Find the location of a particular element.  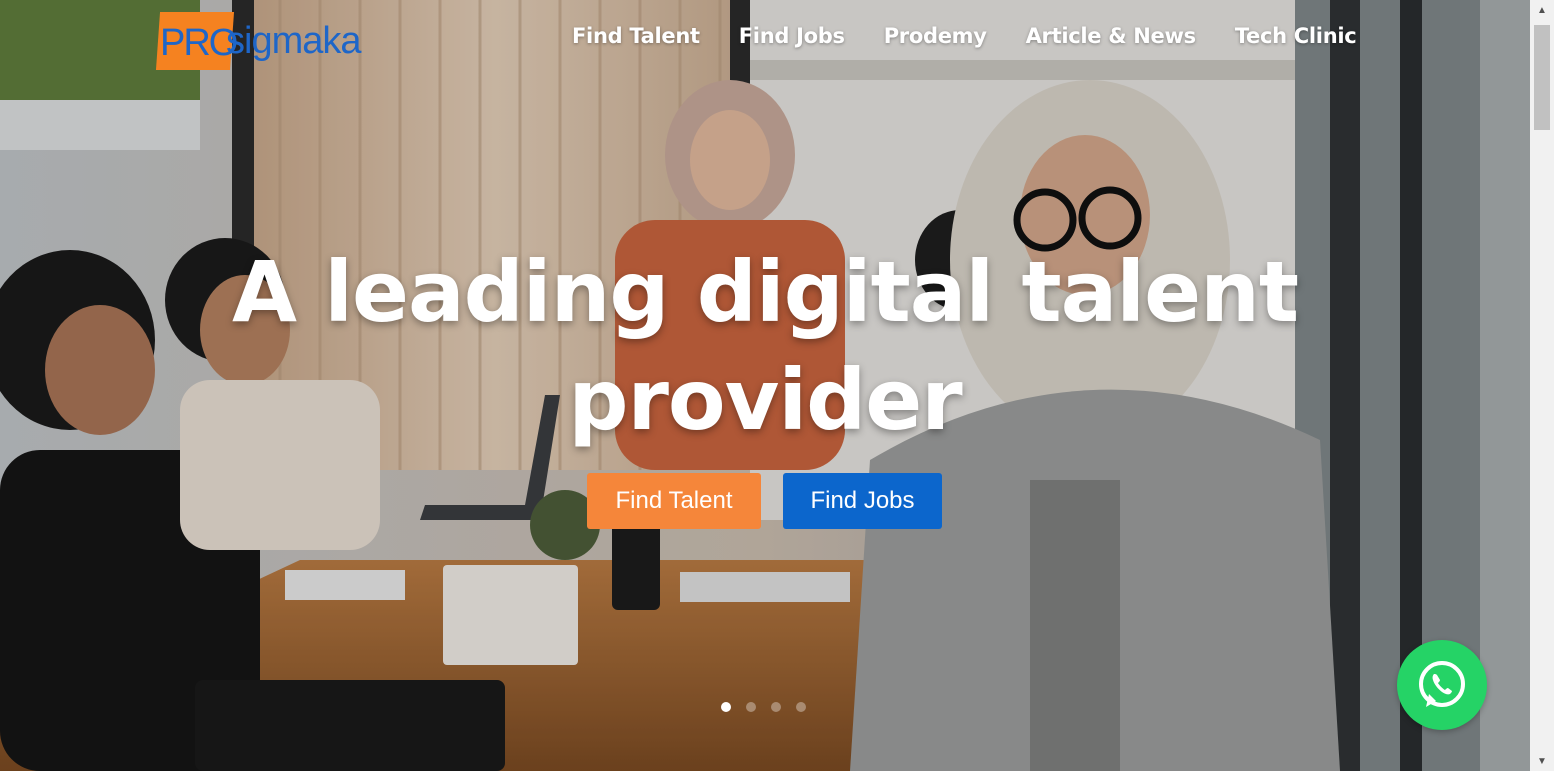

find-jobs-button: Find Jobs is located at coordinates (862, 501).